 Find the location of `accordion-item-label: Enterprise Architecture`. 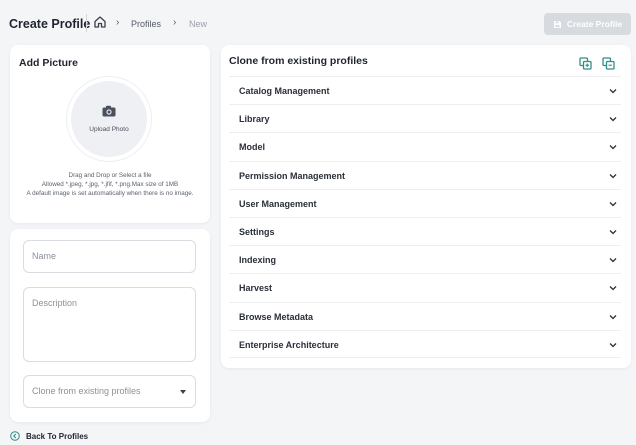

accordion-item-label: Enterprise Architecture is located at coordinates (289, 344).